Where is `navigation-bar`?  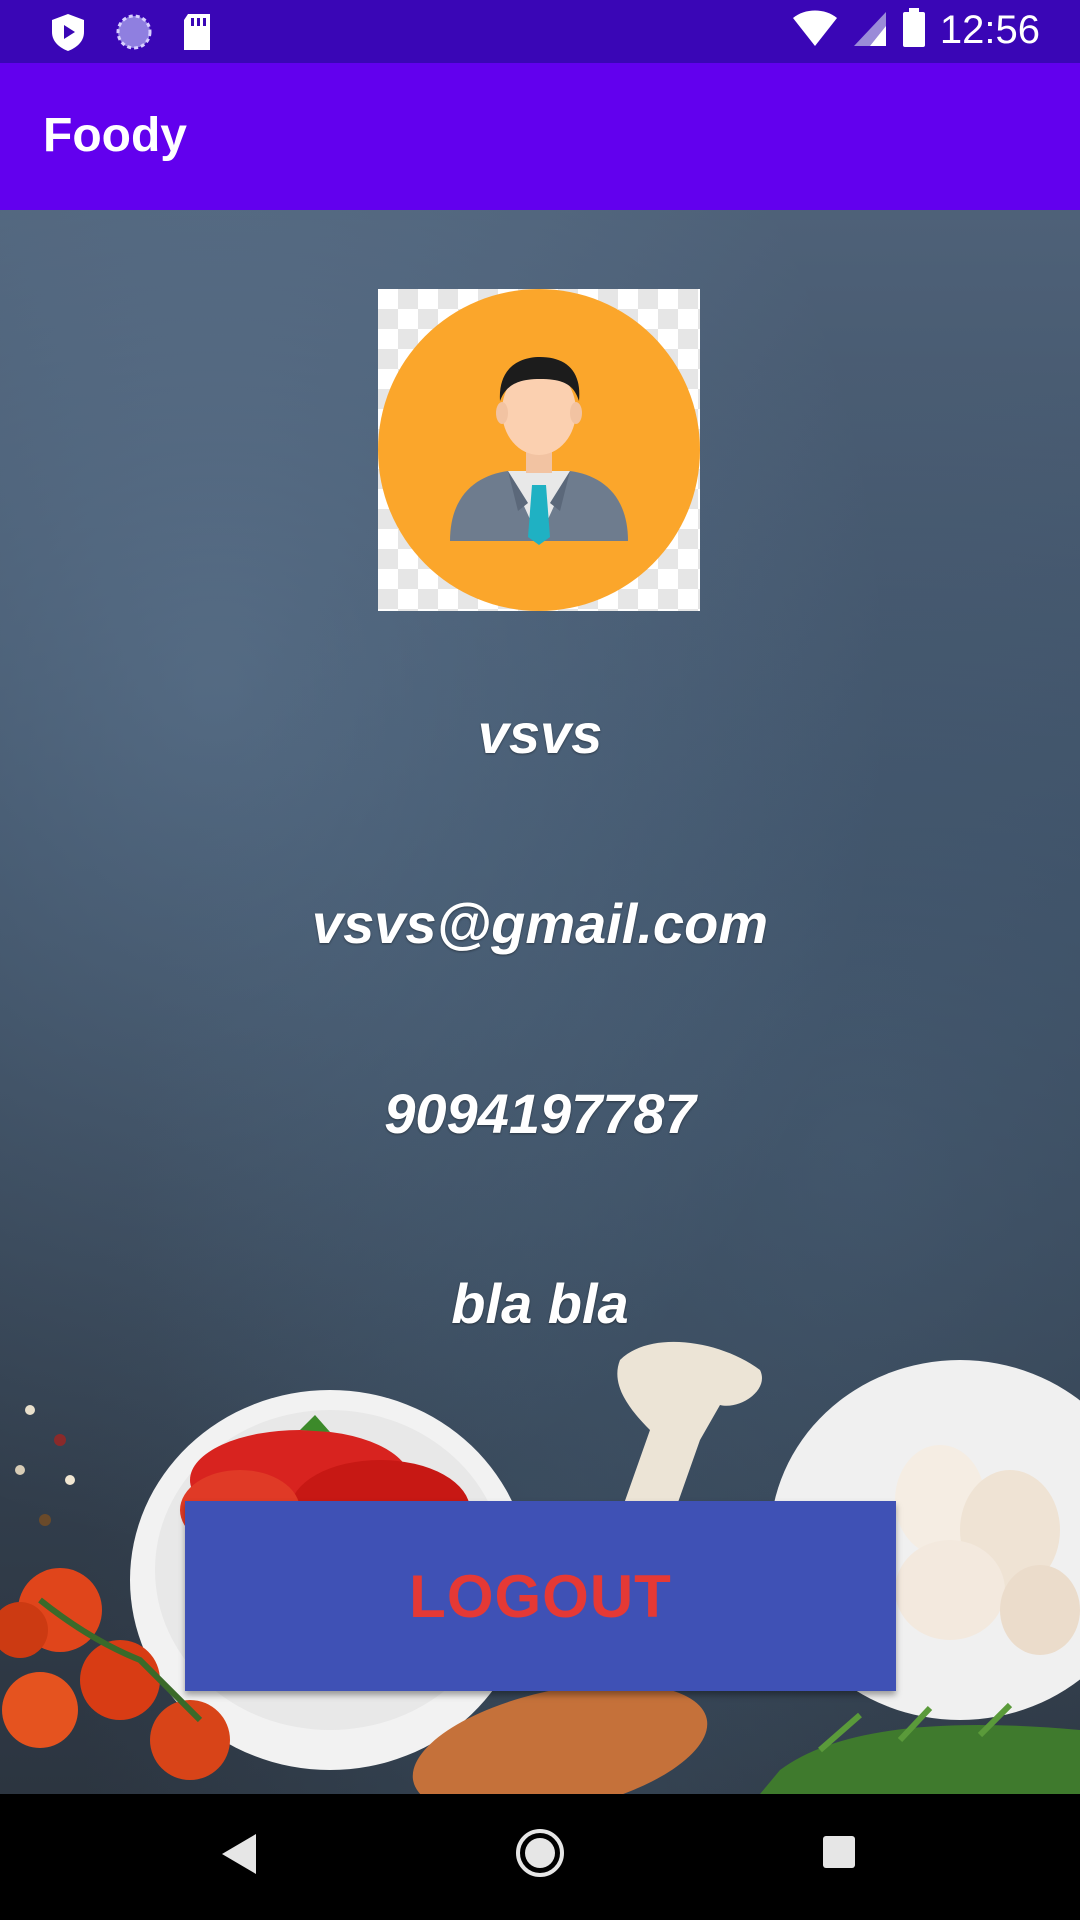 navigation-bar is located at coordinates (540, 1857).